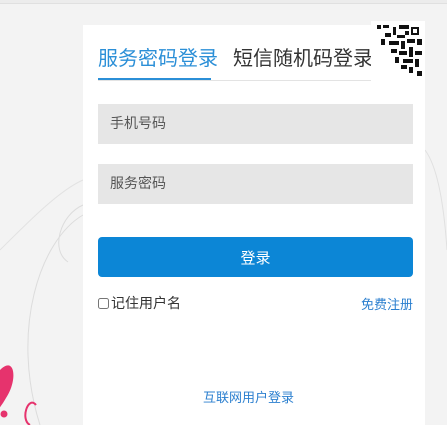  Describe the element at coordinates (154, 79) in the screenshot. I see `active-tab-indicator` at that location.